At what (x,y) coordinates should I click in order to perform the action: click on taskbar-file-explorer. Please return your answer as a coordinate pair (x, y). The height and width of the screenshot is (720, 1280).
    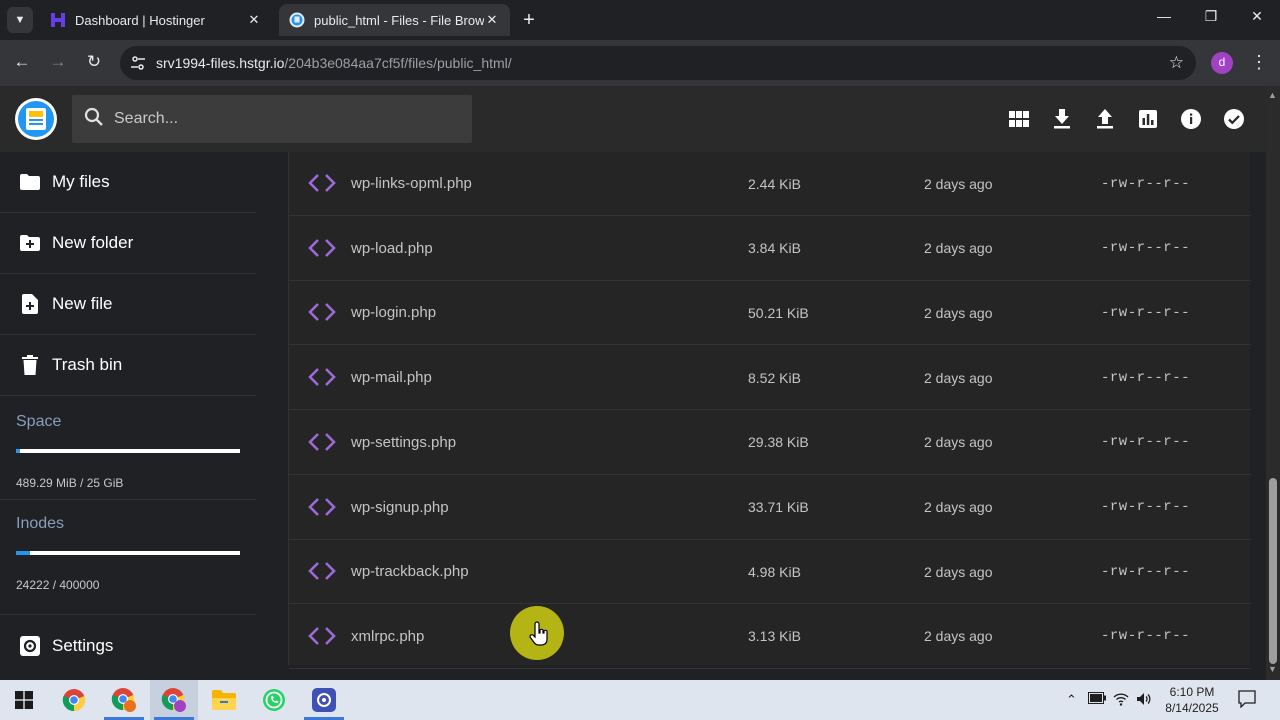
    Looking at the image, I should click on (224, 700).